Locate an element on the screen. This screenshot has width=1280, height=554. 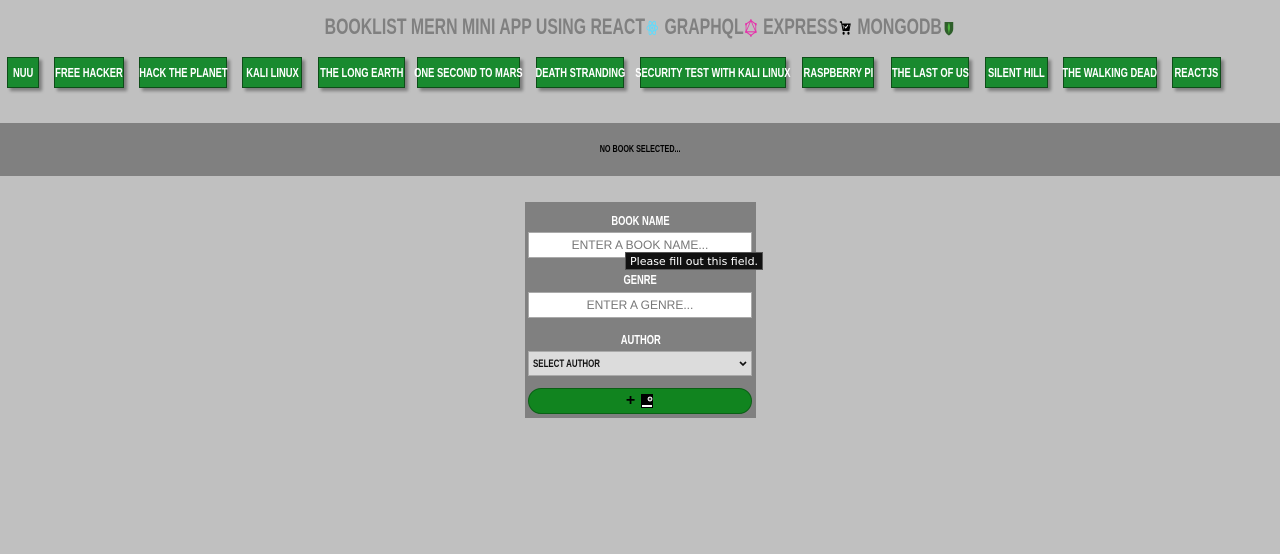
book-label: DEATH STRANDING is located at coordinates (580, 72).